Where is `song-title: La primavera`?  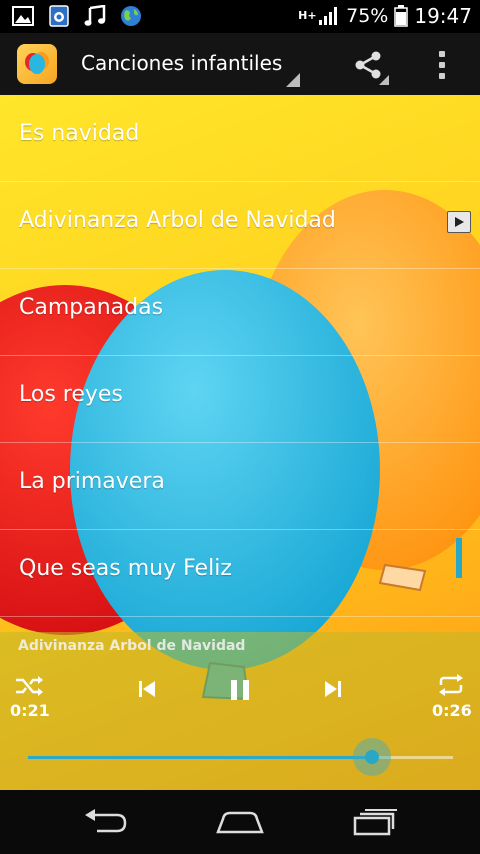
song-title: La primavera is located at coordinates (92, 481).